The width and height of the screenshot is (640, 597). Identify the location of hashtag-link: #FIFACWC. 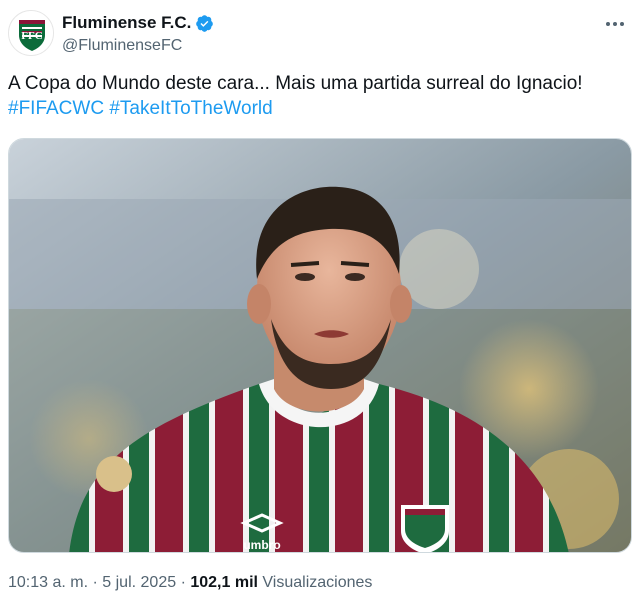
(56, 108).